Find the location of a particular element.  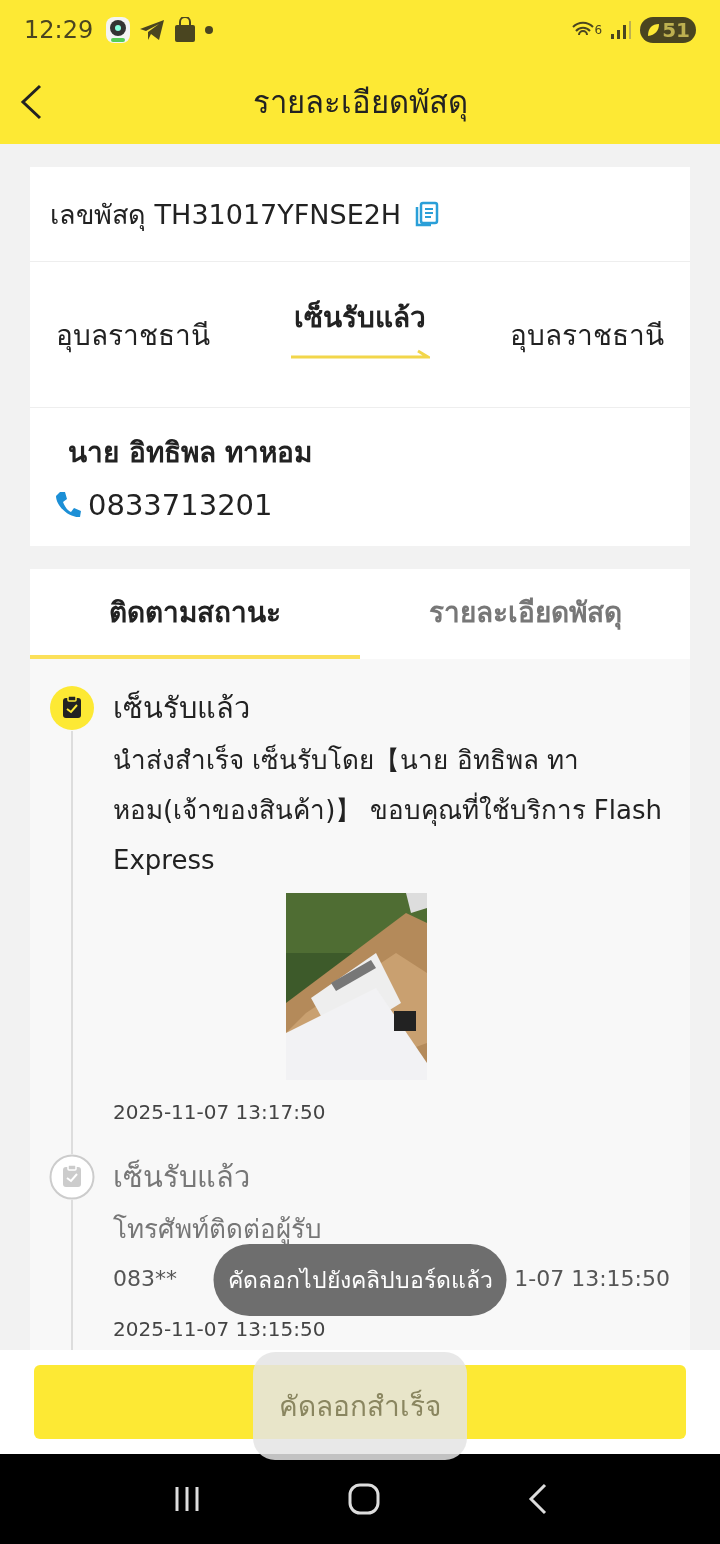

recent-apps-icon is located at coordinates (187, 1499).